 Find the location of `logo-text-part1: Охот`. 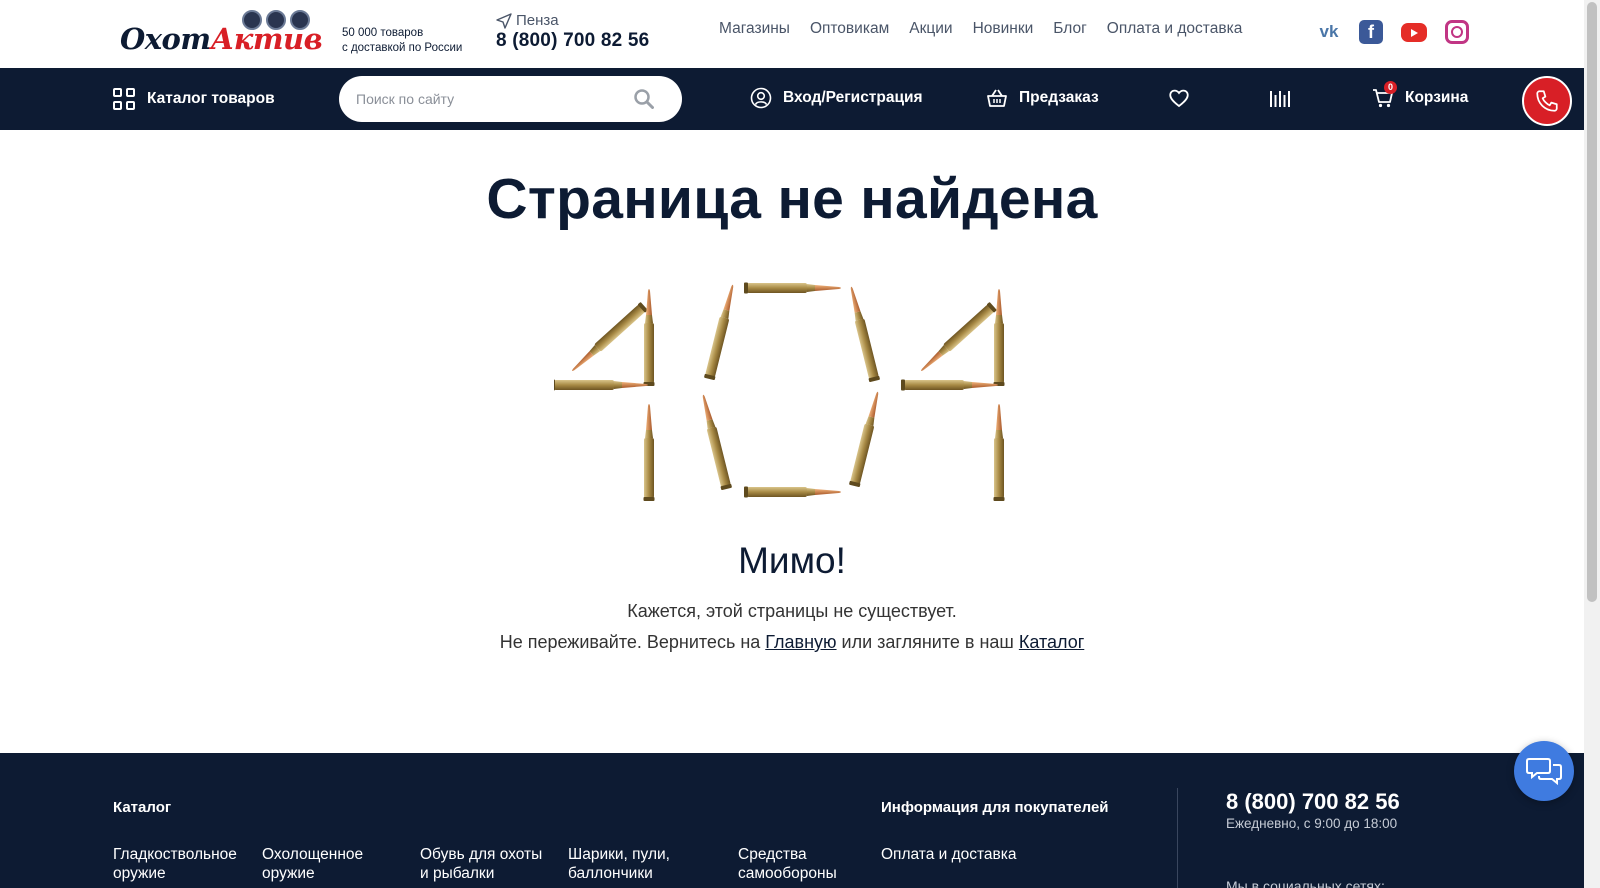

logo-text-part1: Охот is located at coordinates (165, 39).